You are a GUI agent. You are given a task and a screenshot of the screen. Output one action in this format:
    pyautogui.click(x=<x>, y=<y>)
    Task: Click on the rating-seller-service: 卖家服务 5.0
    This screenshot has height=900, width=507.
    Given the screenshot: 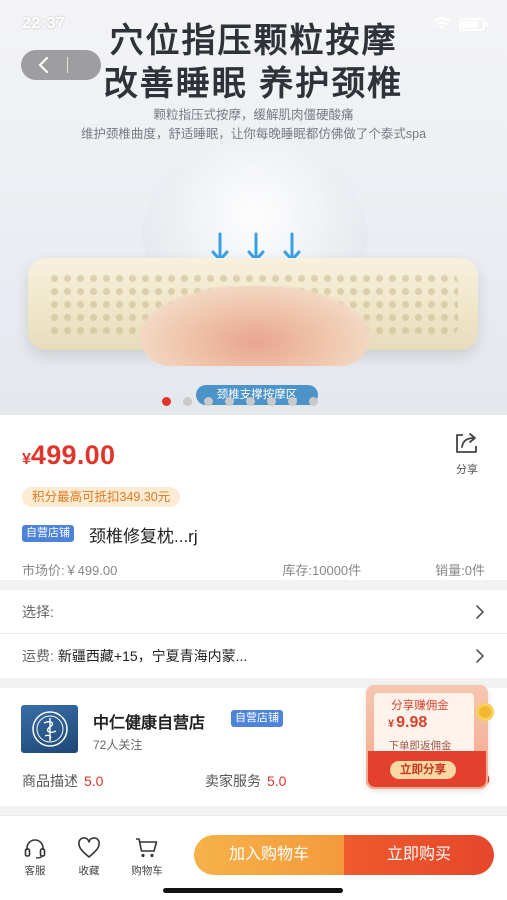 What is the action you would take?
    pyautogui.click(x=245, y=781)
    